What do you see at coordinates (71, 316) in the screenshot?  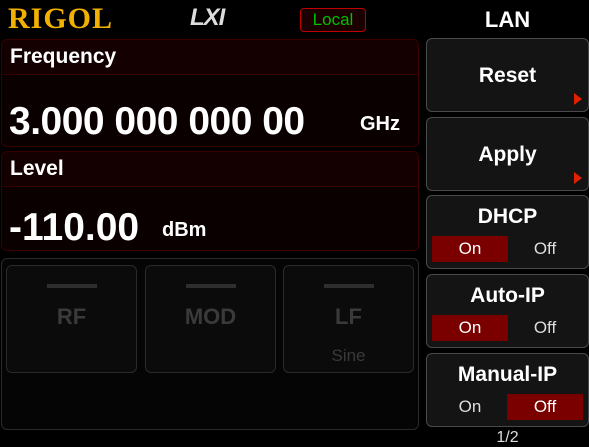 I see `module-rf-label: RF` at bounding box center [71, 316].